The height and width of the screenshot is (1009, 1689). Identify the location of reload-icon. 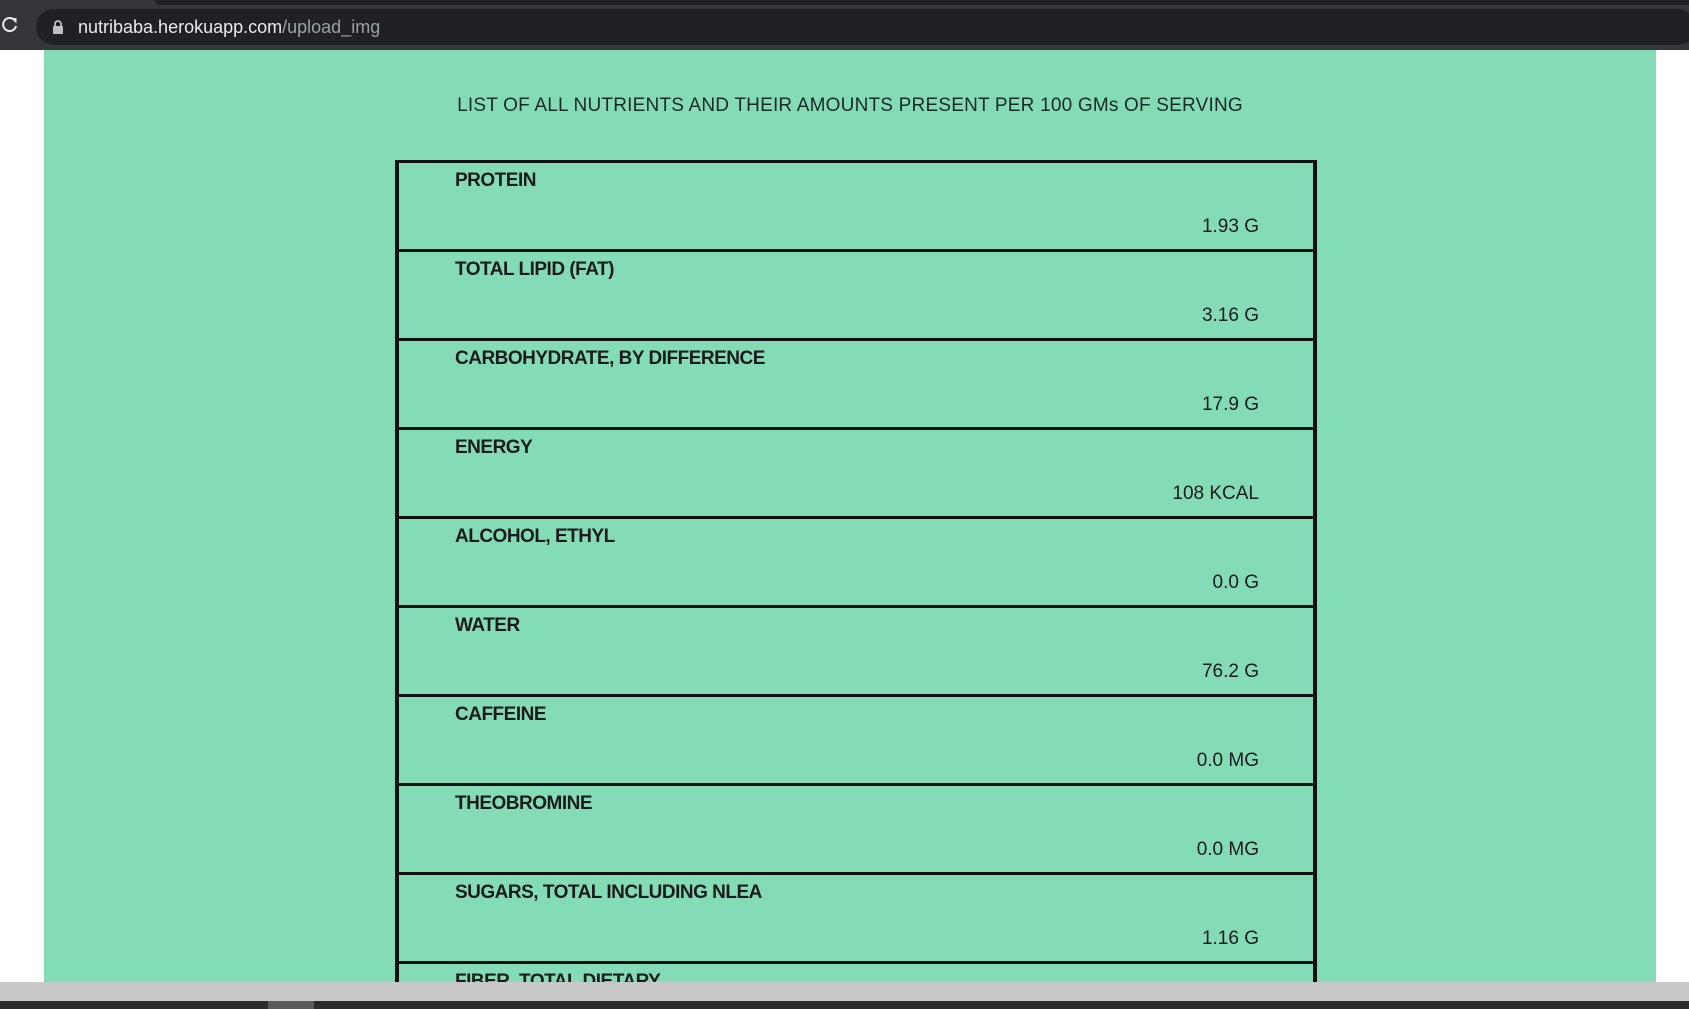
(10, 25).